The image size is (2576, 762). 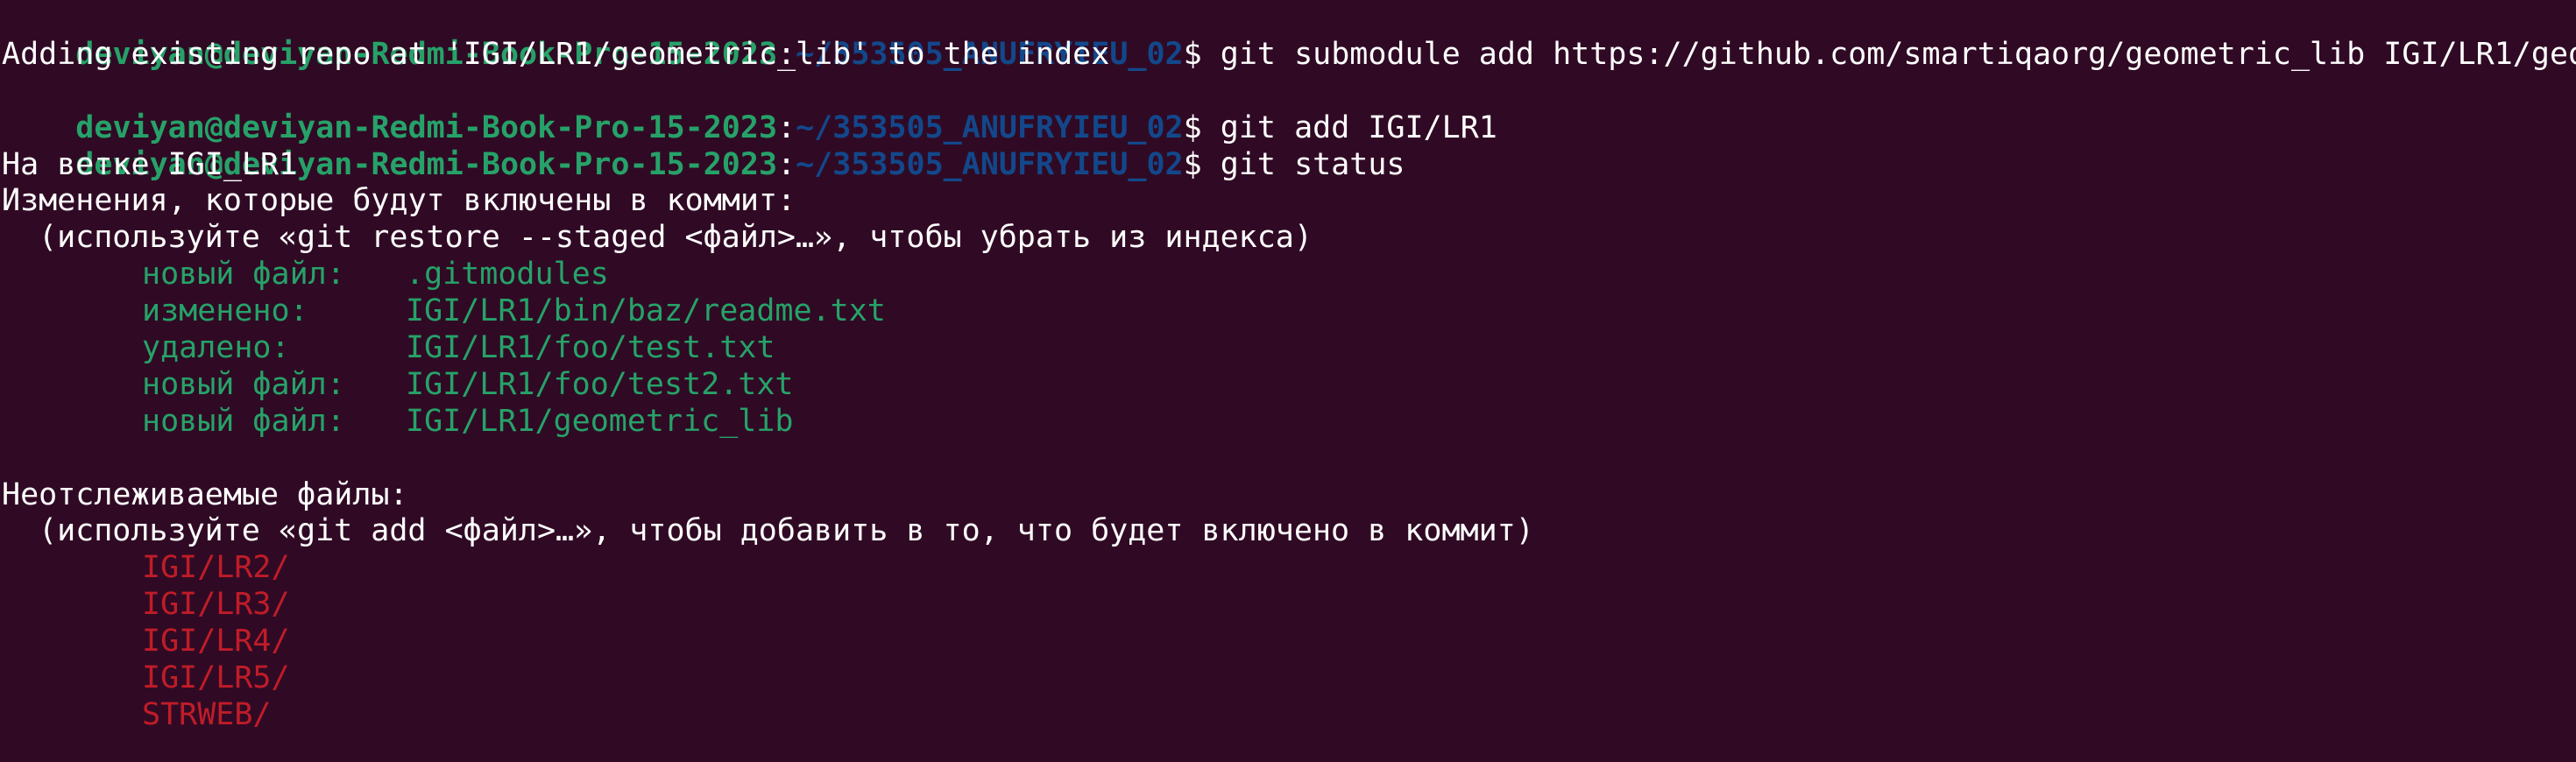 I want to click on staged-entry: новый файл: .gitmodules, so click(x=1289, y=275).